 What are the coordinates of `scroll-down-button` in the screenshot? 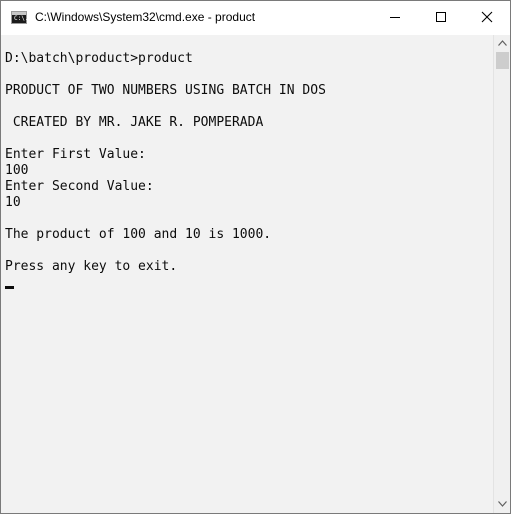 It's located at (502, 504).